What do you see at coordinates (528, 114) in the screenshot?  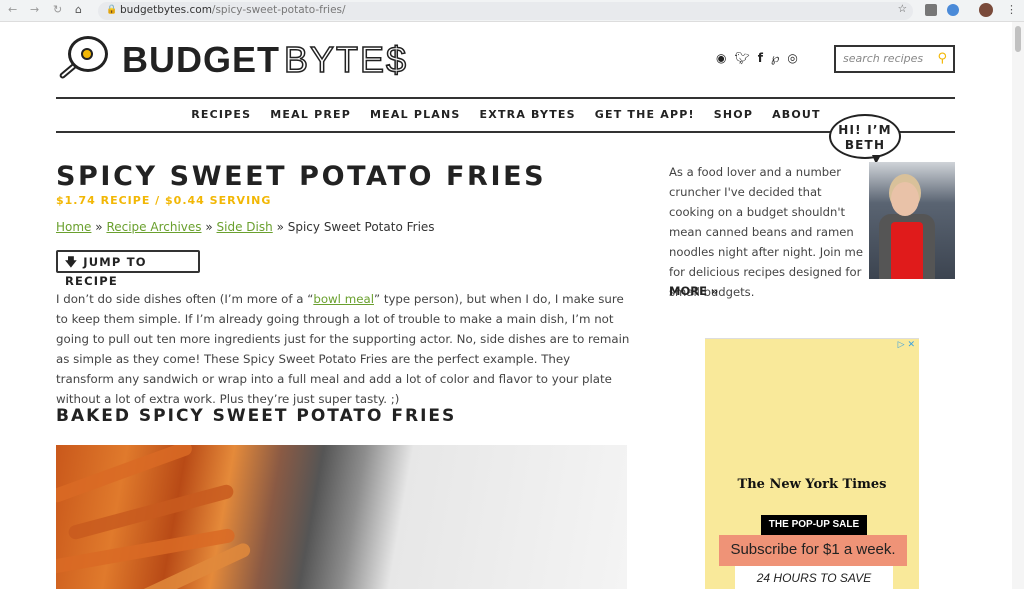 I see `nav-extra-bytes: EXTRA BYTES` at bounding box center [528, 114].